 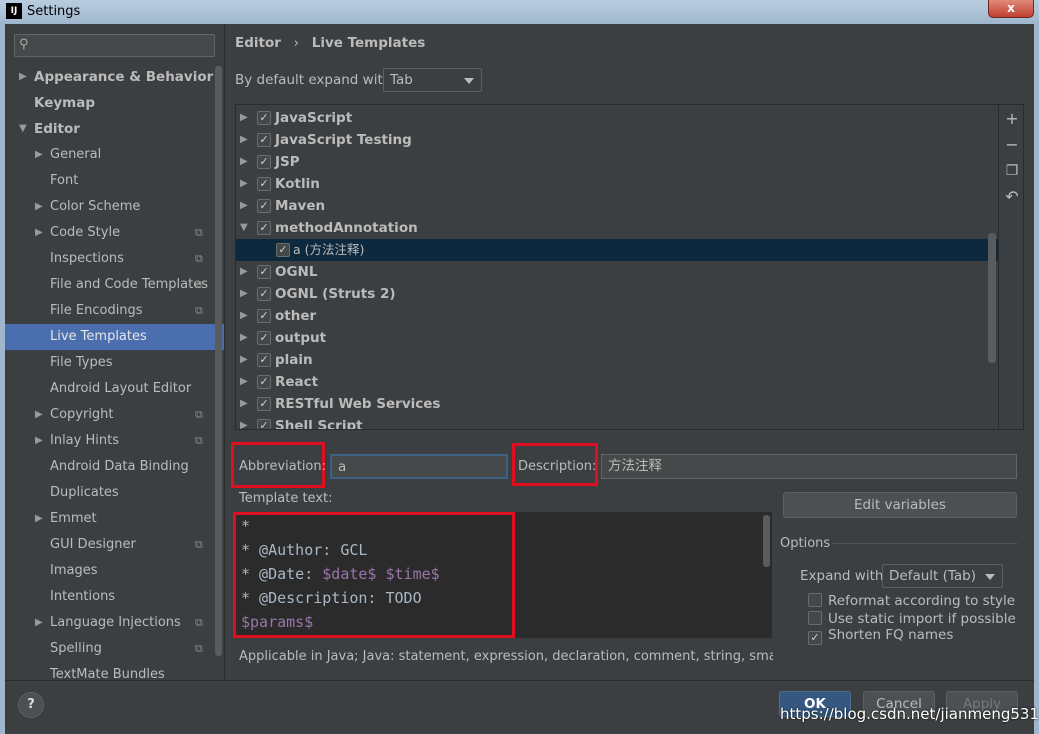 I want to click on sidebar-item: Keymap, so click(x=114, y=103).